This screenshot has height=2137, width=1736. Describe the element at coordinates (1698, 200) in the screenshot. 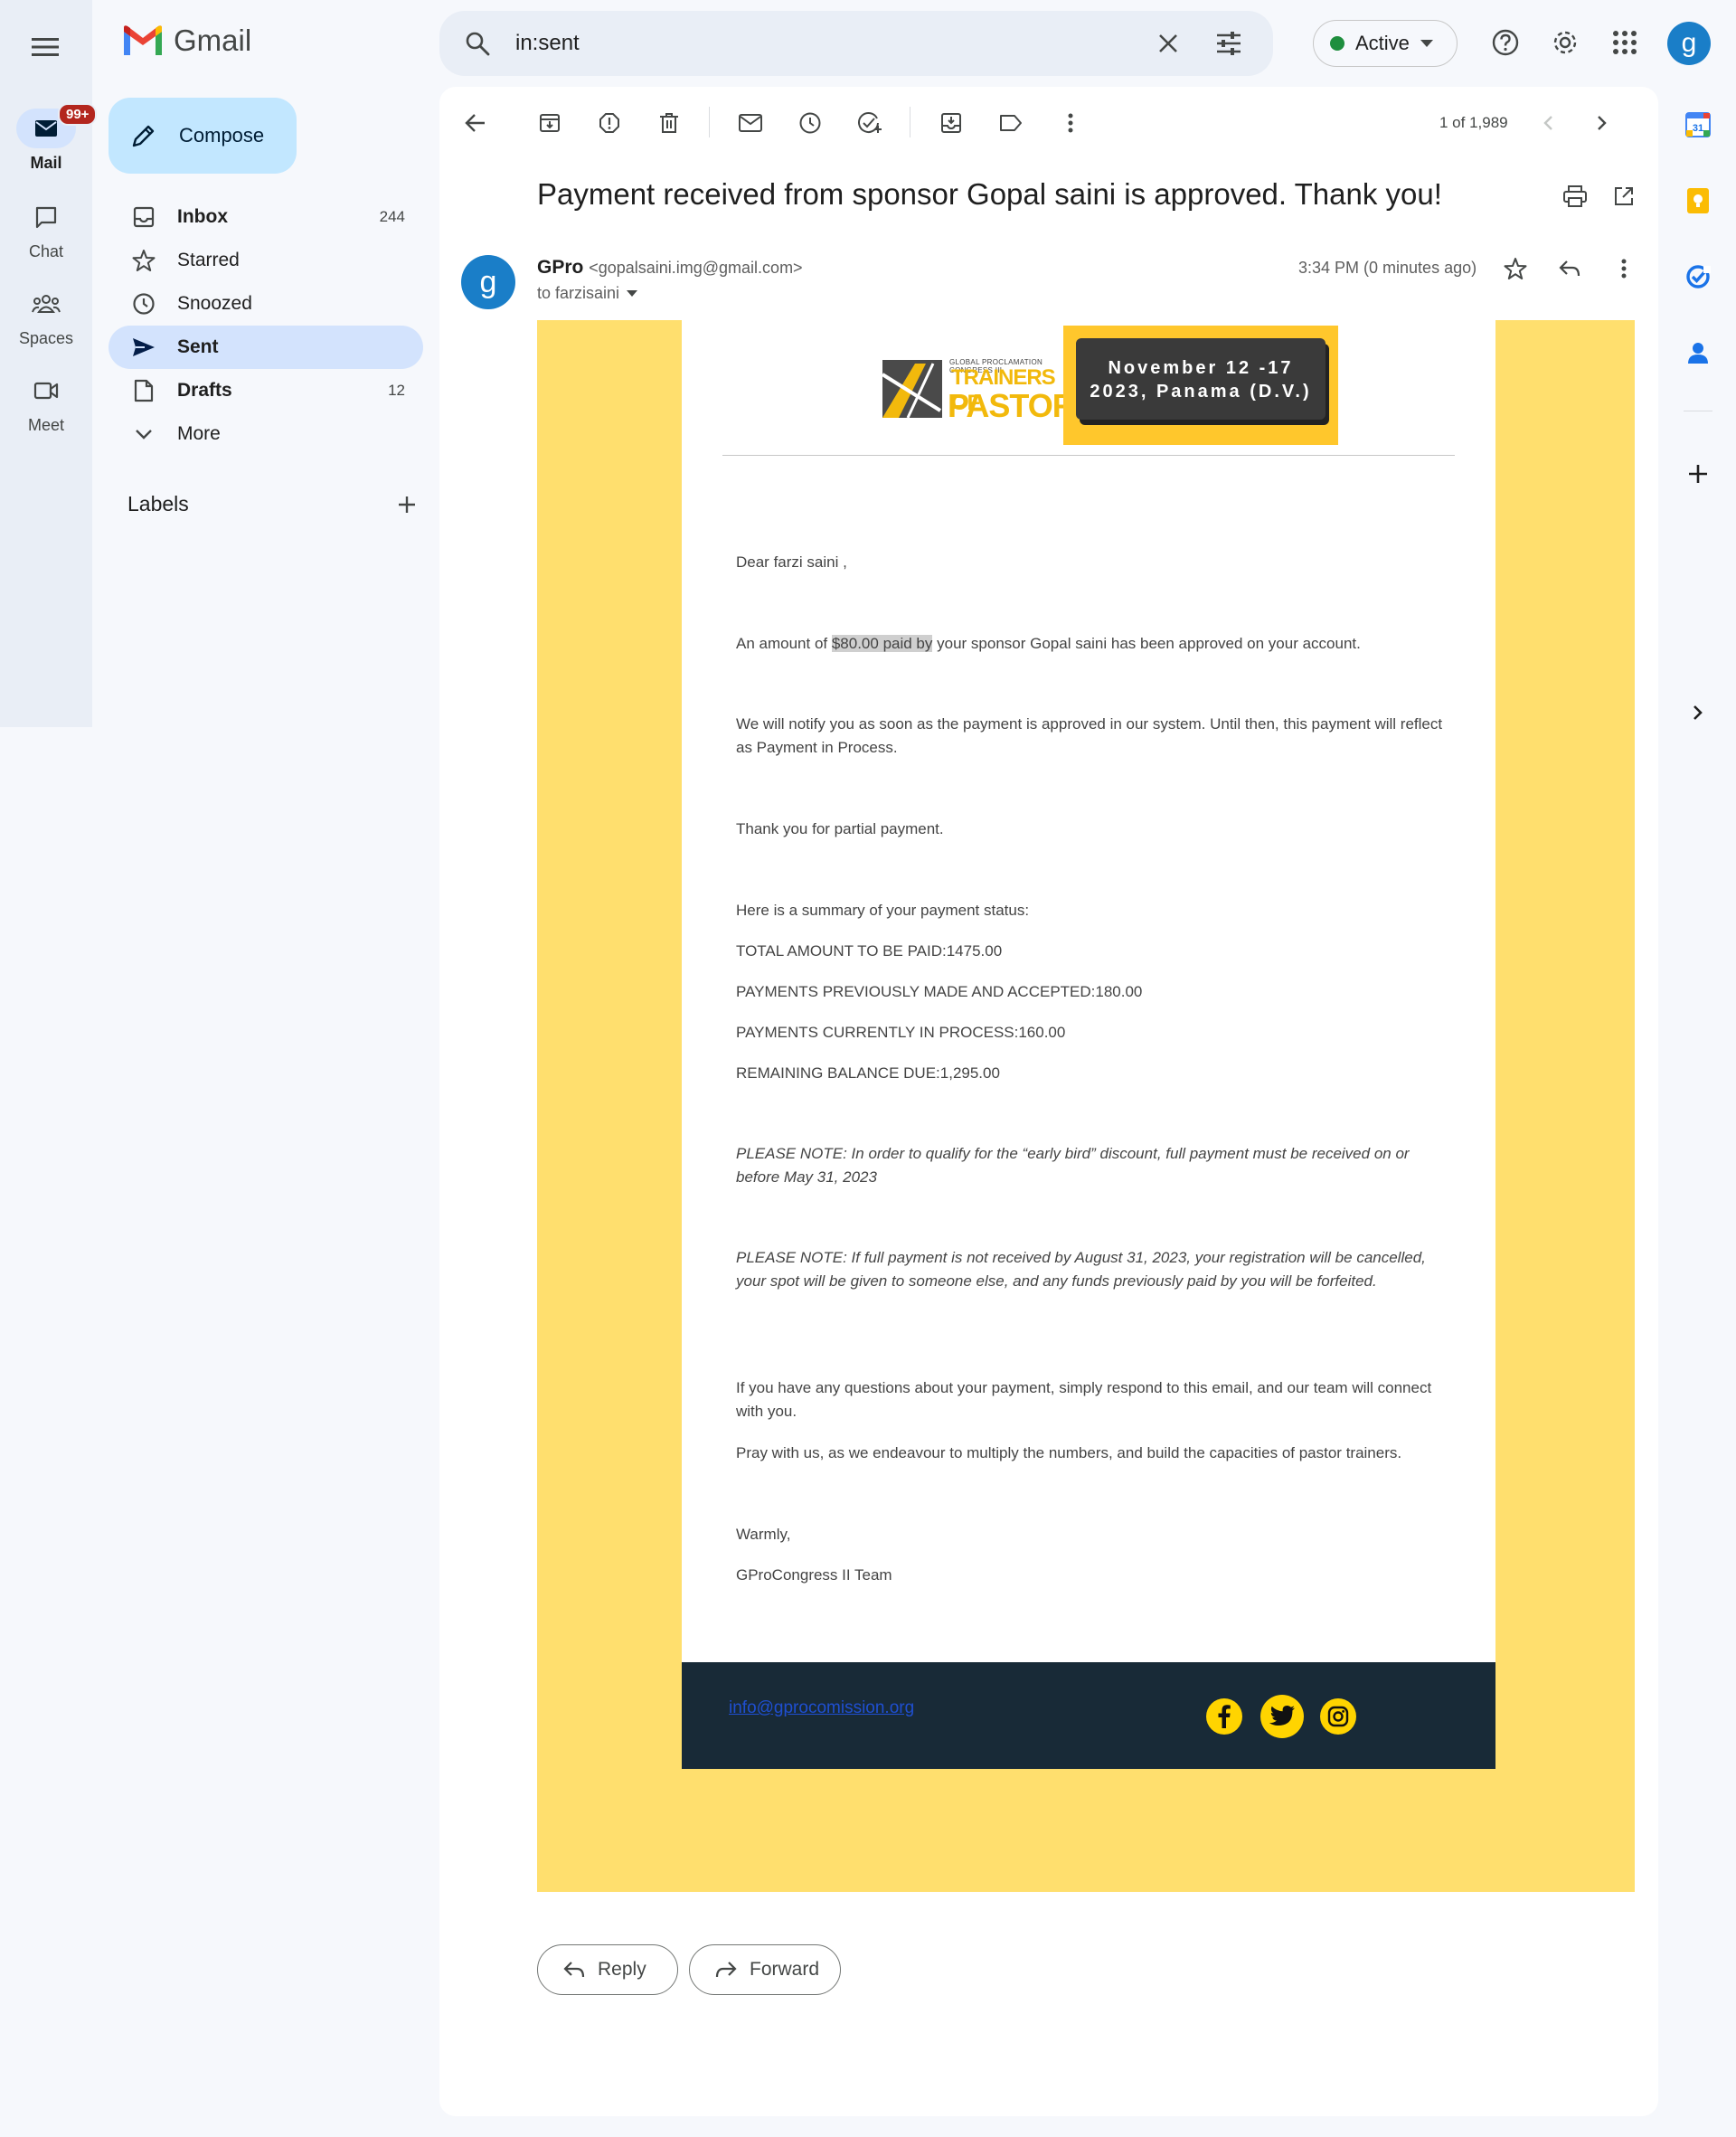

I see `keep-addon` at that location.